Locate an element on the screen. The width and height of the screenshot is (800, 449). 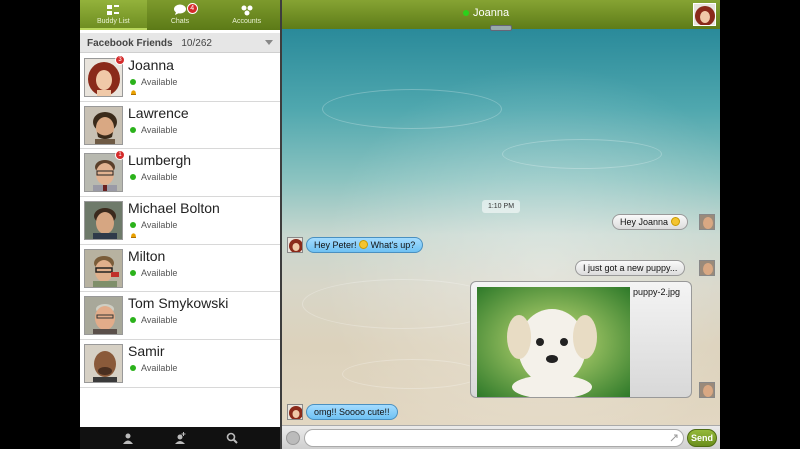
chats-badge: 4 is located at coordinates (192, 8).